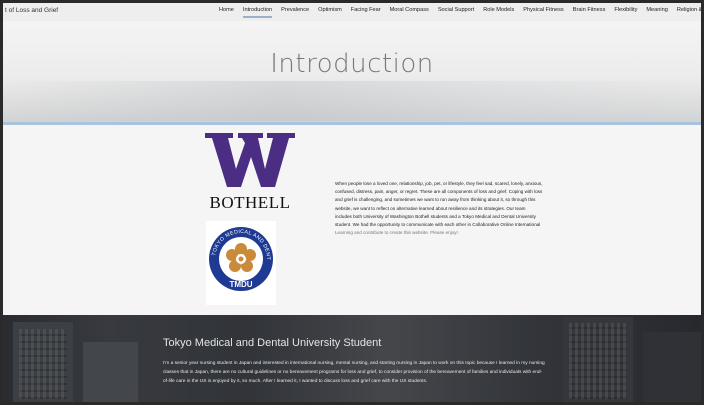  Describe the element at coordinates (240, 284) in the screenshot. I see `seal-abbrev: TMDU` at that location.